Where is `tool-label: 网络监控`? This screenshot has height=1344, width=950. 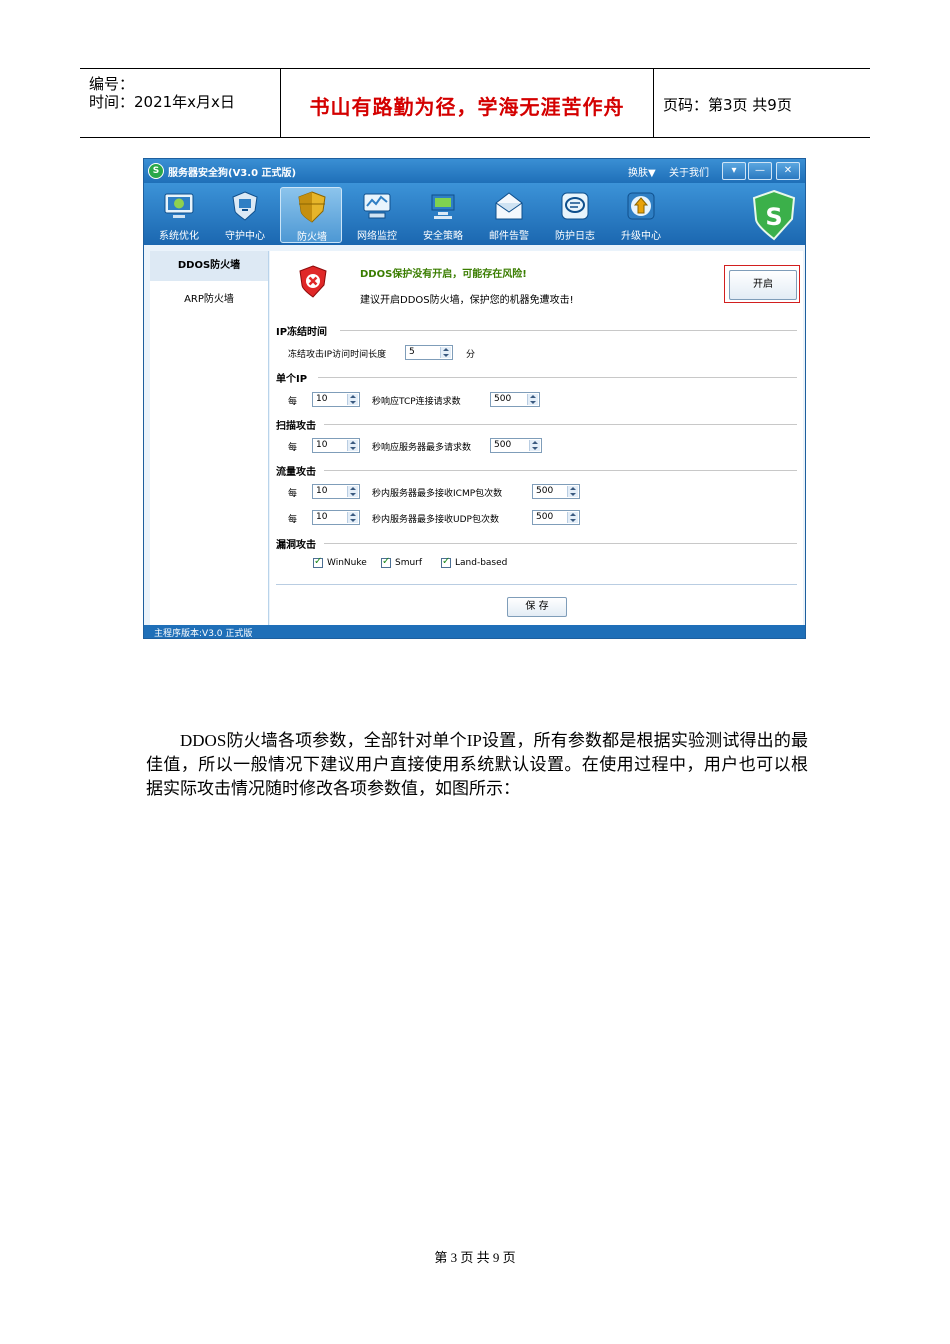
tool-label: 网络监控 is located at coordinates (377, 236).